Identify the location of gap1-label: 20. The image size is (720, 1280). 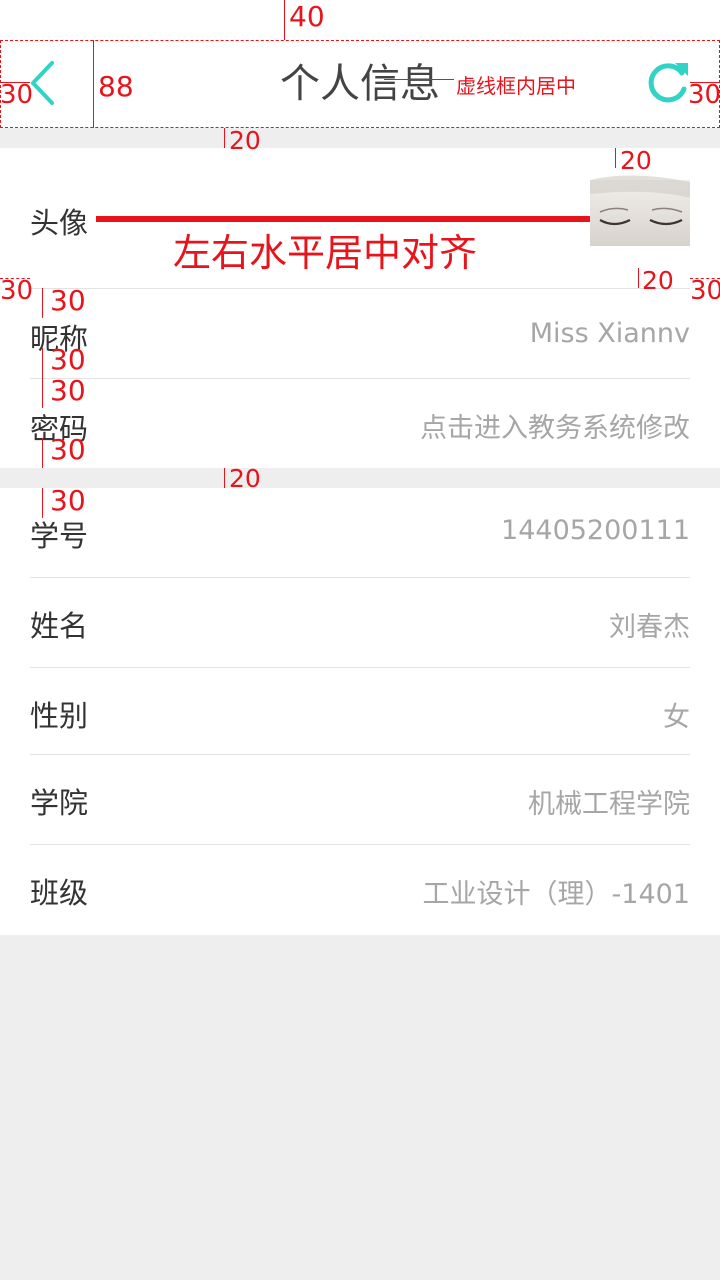
(245, 140).